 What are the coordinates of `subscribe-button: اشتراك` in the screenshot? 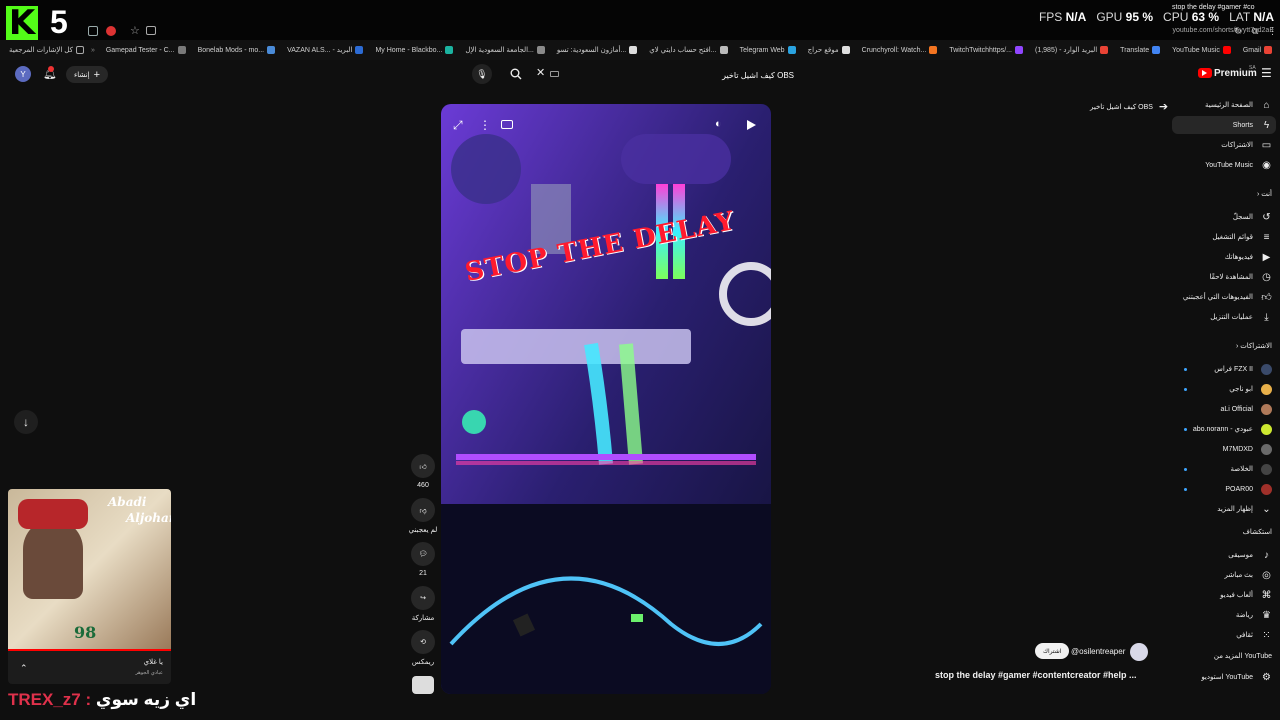 It's located at (1052, 651).